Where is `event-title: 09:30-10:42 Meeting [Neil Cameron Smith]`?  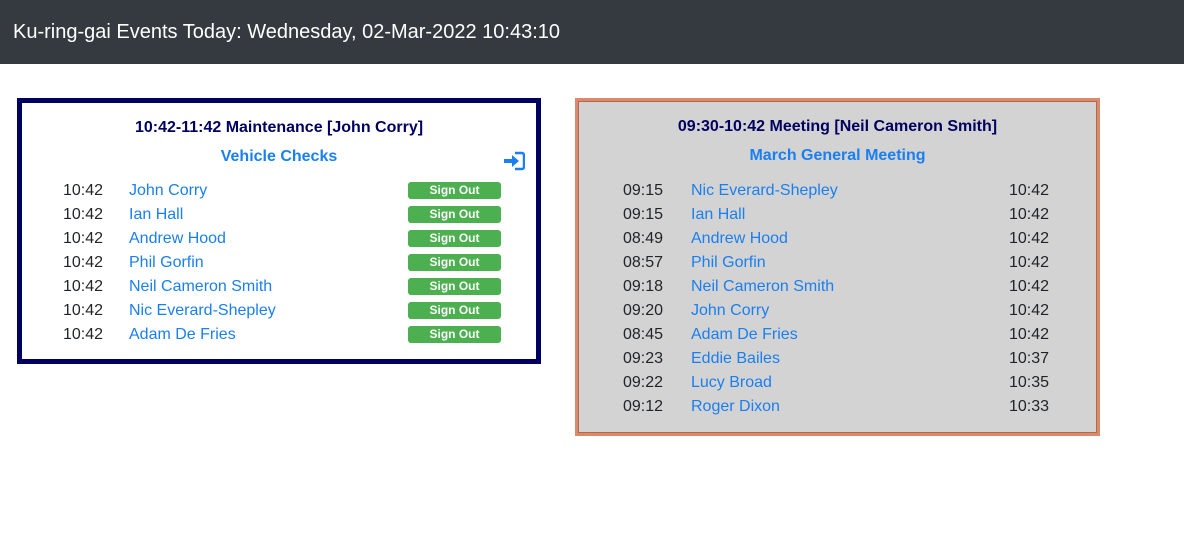 event-title: 09:30-10:42 Meeting [Neil Cameron Smith] is located at coordinates (837, 126).